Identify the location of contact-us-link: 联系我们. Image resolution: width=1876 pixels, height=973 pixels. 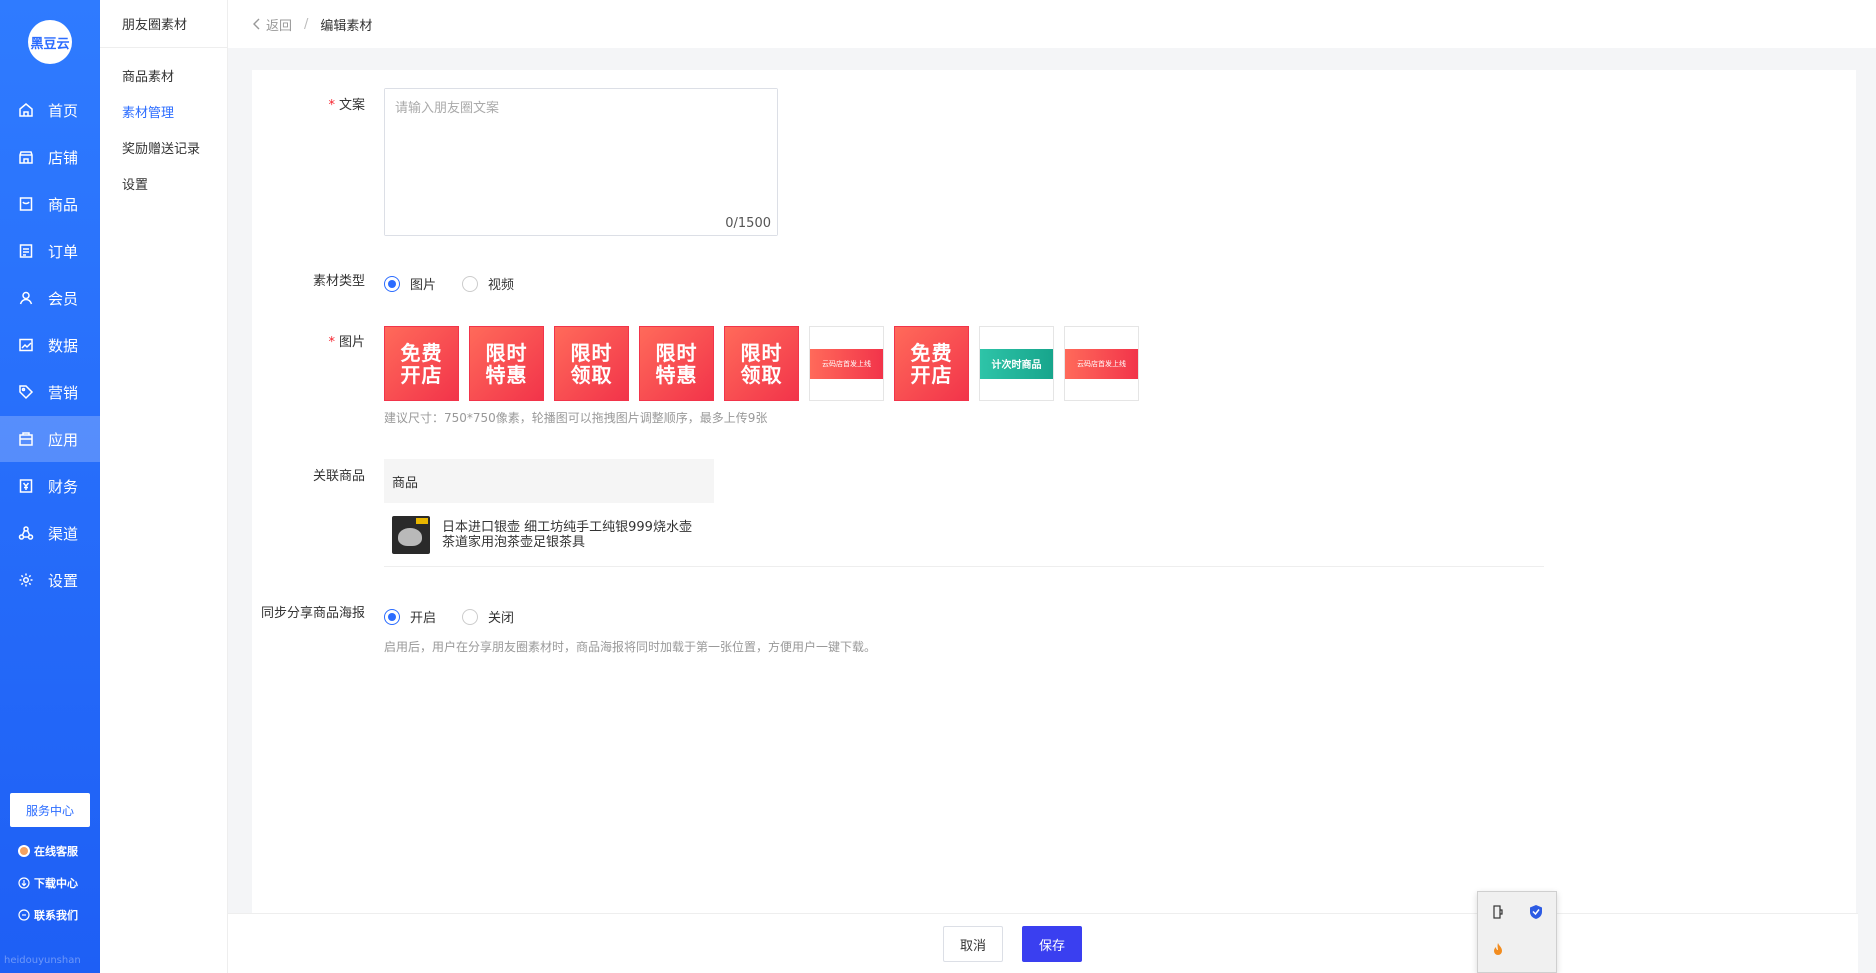
(48, 915).